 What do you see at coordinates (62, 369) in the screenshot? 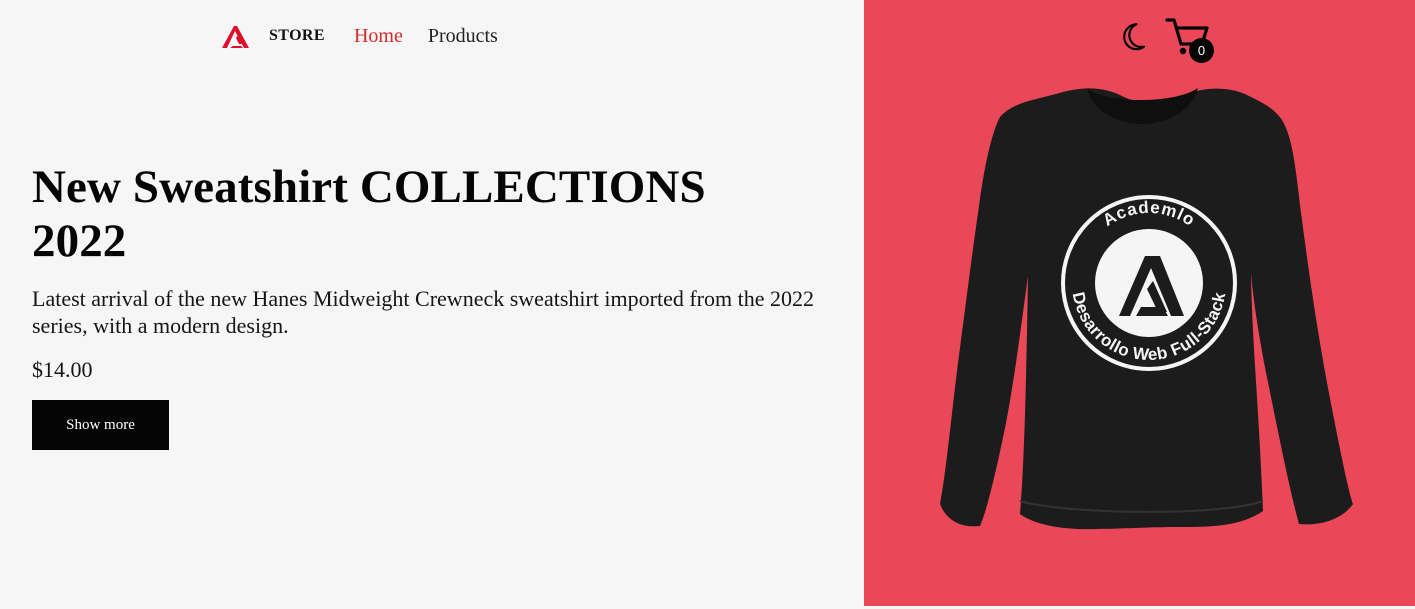
I see `product-price: $14.00` at bounding box center [62, 369].